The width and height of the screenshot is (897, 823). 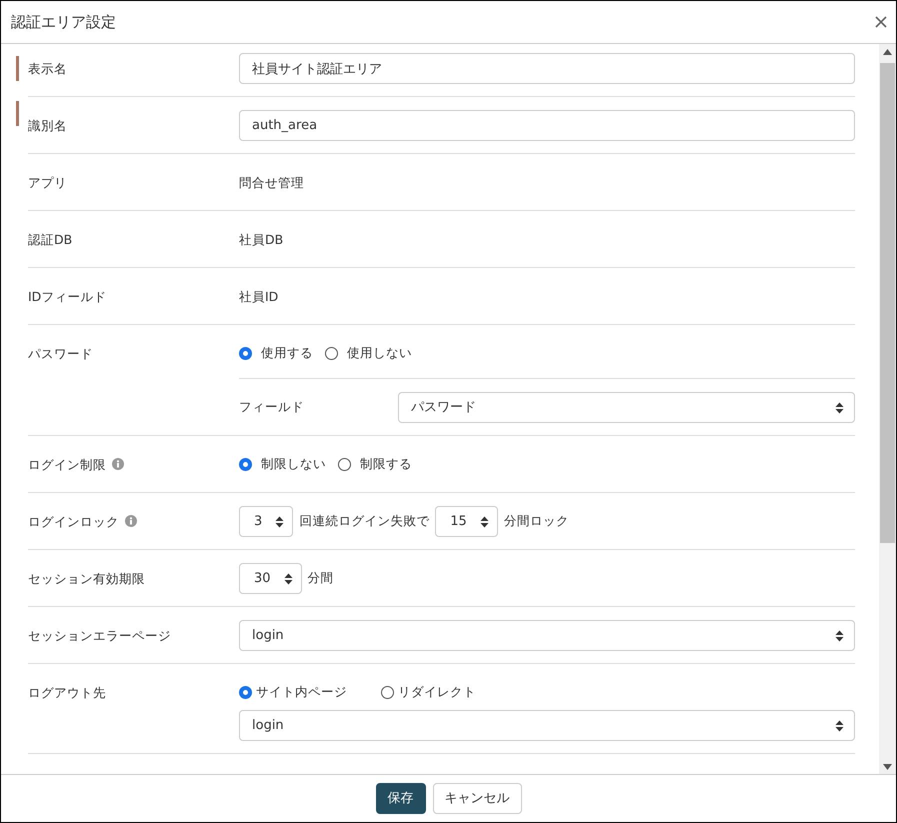 What do you see at coordinates (86, 579) in the screenshot?
I see `field-label: セッション有効期限` at bounding box center [86, 579].